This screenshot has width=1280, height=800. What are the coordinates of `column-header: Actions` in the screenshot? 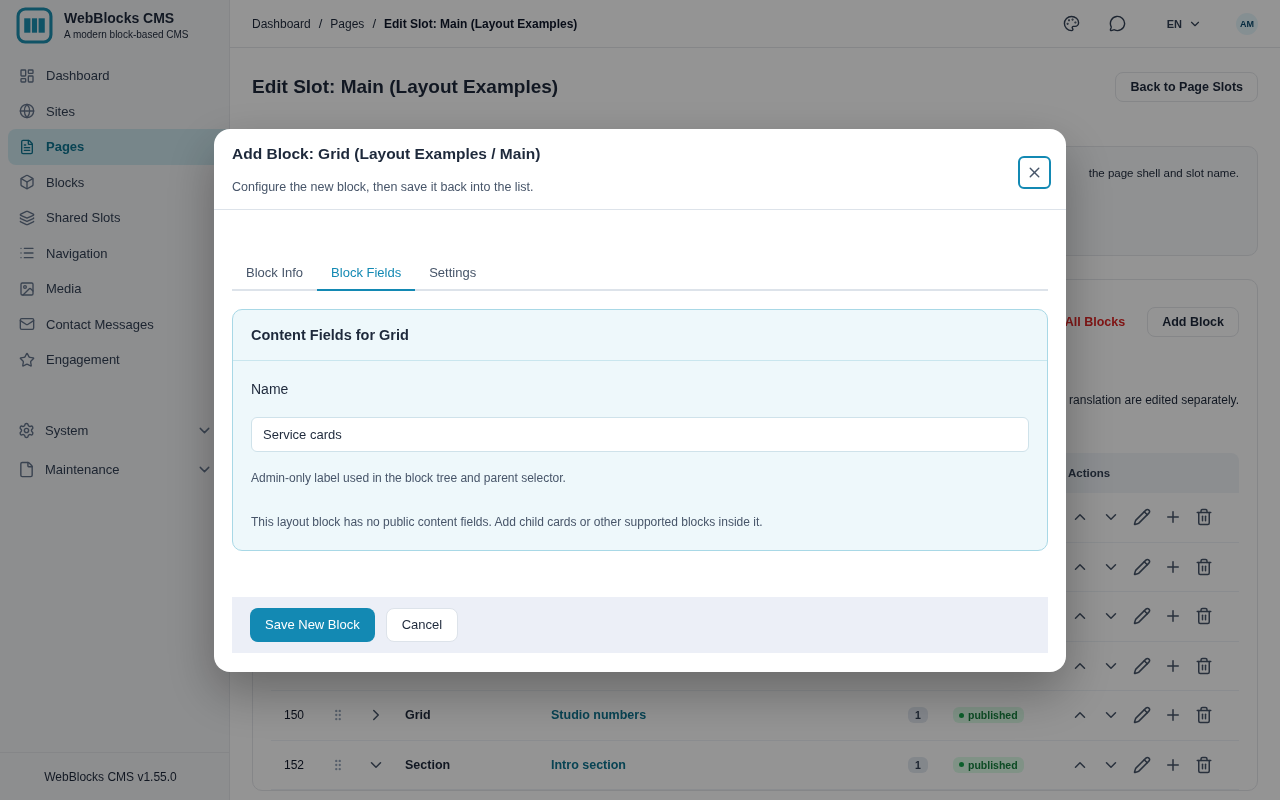 It's located at (1089, 473).